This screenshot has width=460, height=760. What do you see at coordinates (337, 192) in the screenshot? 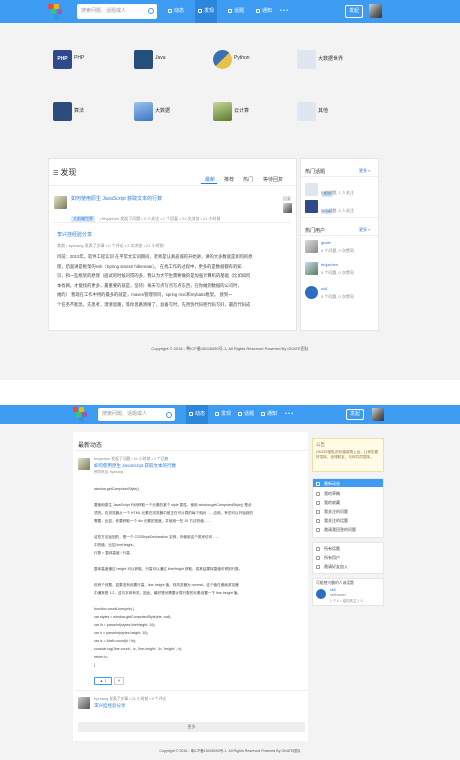
I see `topic-stats: 0 个问题, 1 人关注` at bounding box center [337, 192].